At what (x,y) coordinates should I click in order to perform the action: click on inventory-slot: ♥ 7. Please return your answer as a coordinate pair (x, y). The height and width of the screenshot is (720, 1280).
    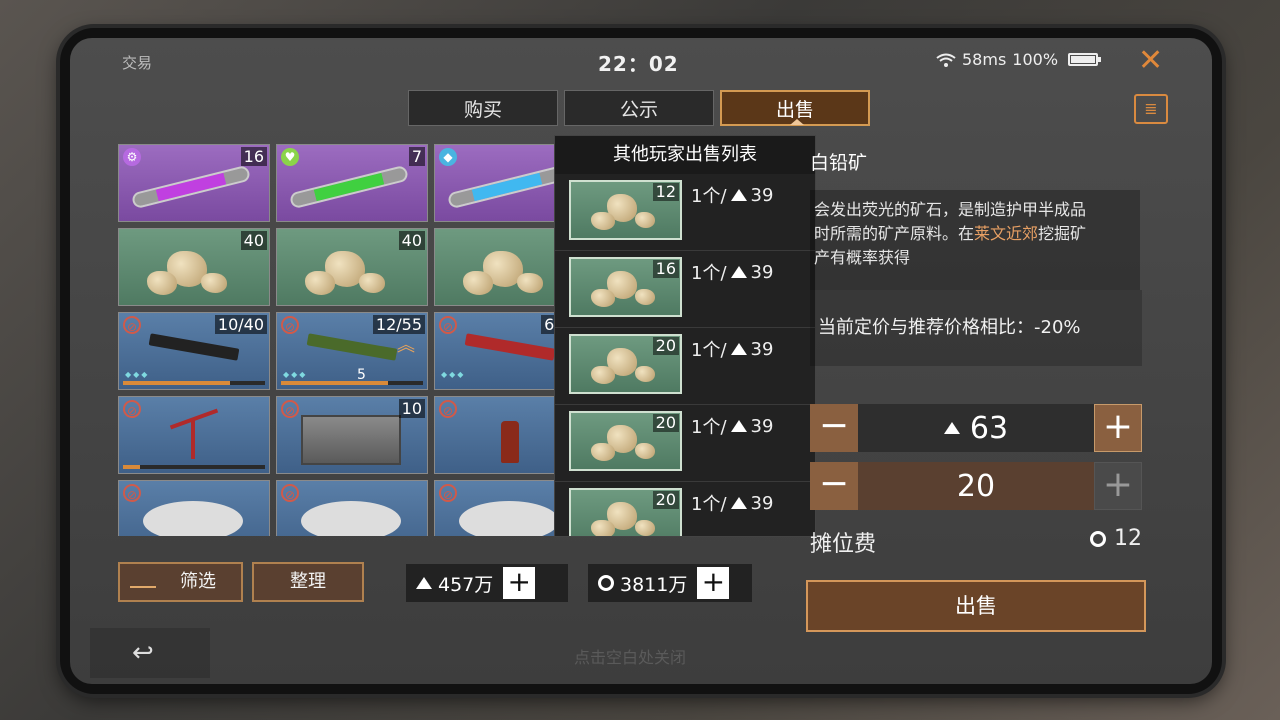
    Looking at the image, I should click on (352, 183).